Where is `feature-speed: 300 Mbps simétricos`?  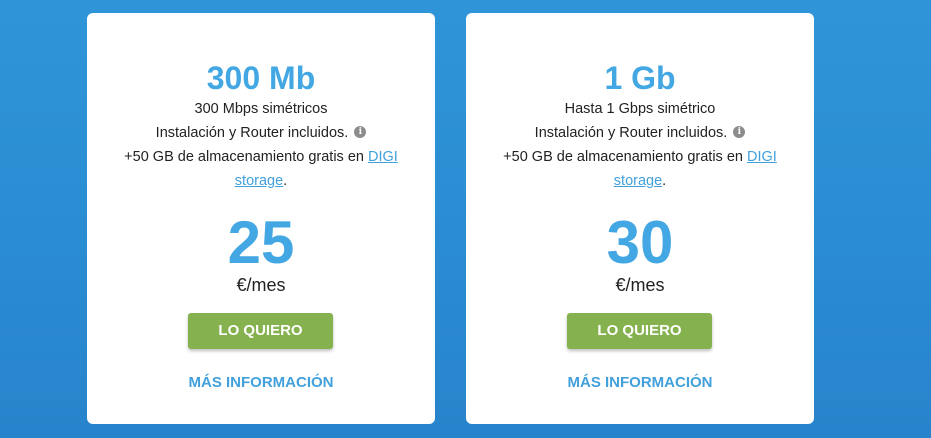 feature-speed: 300 Mbps simétricos is located at coordinates (261, 109).